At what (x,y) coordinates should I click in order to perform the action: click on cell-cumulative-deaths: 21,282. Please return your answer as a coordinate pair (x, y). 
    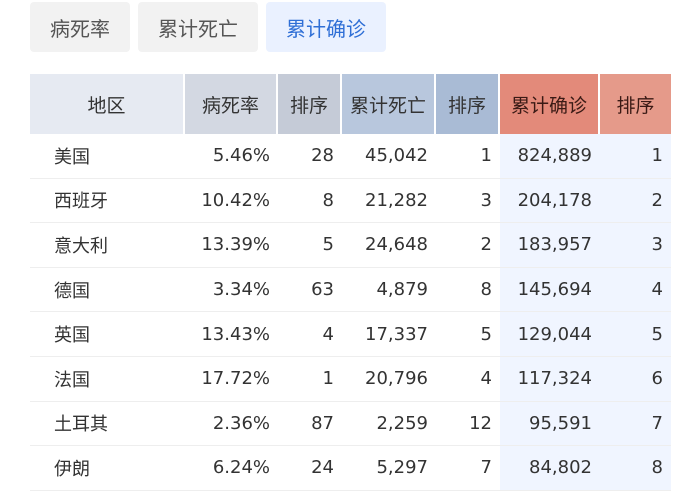
    Looking at the image, I should click on (396, 200).